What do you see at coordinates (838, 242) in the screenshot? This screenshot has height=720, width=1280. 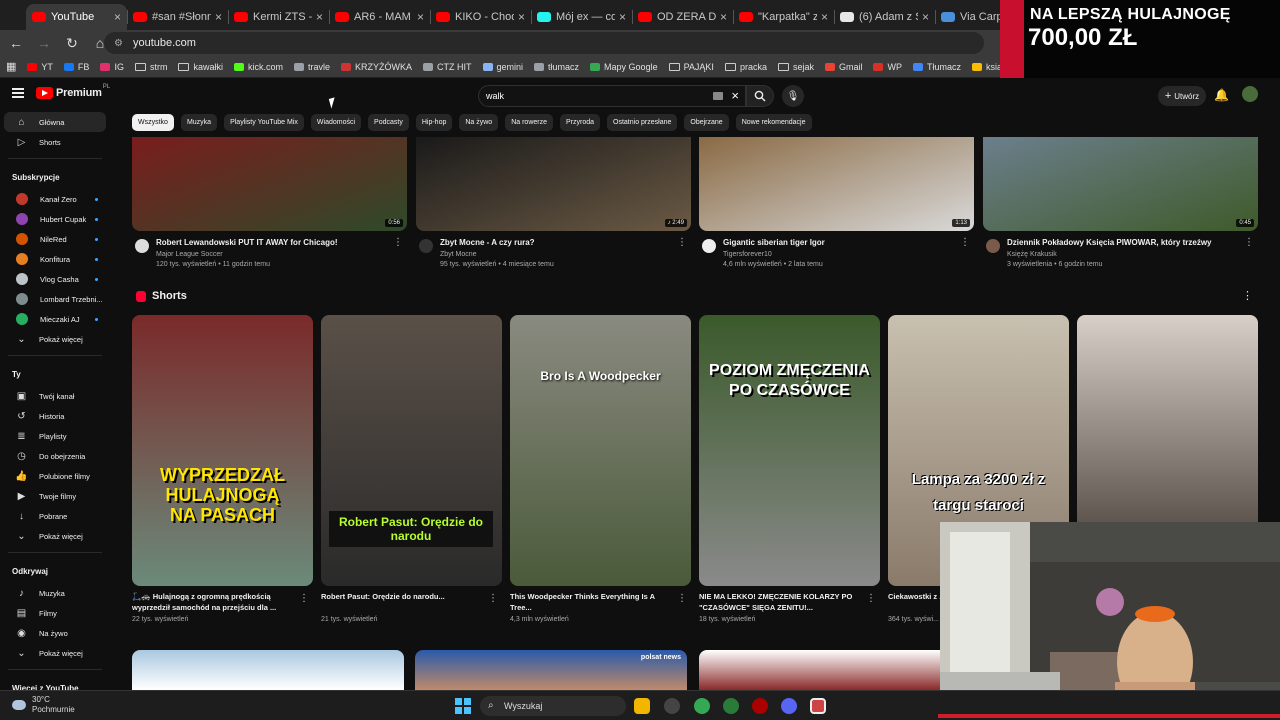 I see `video-title: Gigantic siberian tiger Igor` at bounding box center [838, 242].